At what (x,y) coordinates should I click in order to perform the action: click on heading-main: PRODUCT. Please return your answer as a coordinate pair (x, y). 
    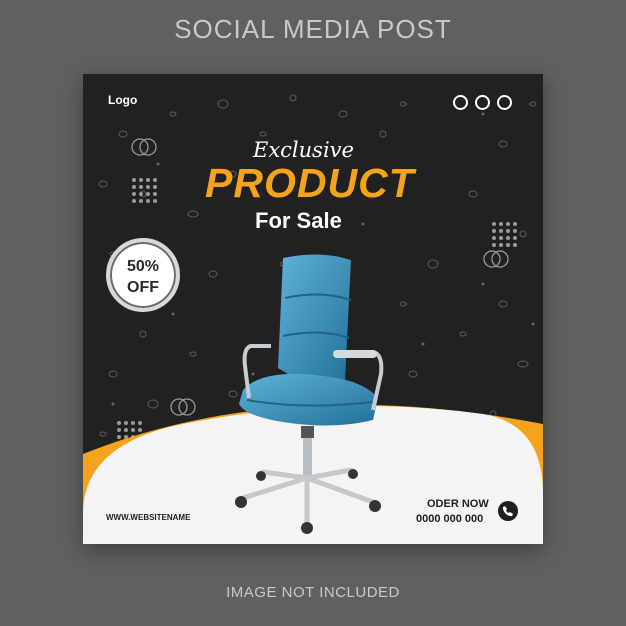
    Looking at the image, I should click on (310, 183).